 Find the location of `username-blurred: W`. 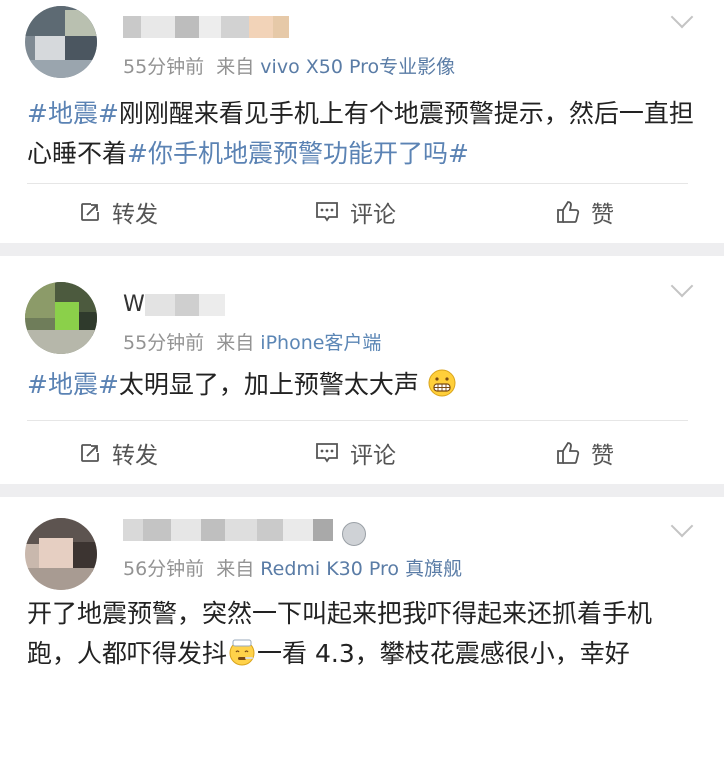

username-blurred: W is located at coordinates (174, 305).